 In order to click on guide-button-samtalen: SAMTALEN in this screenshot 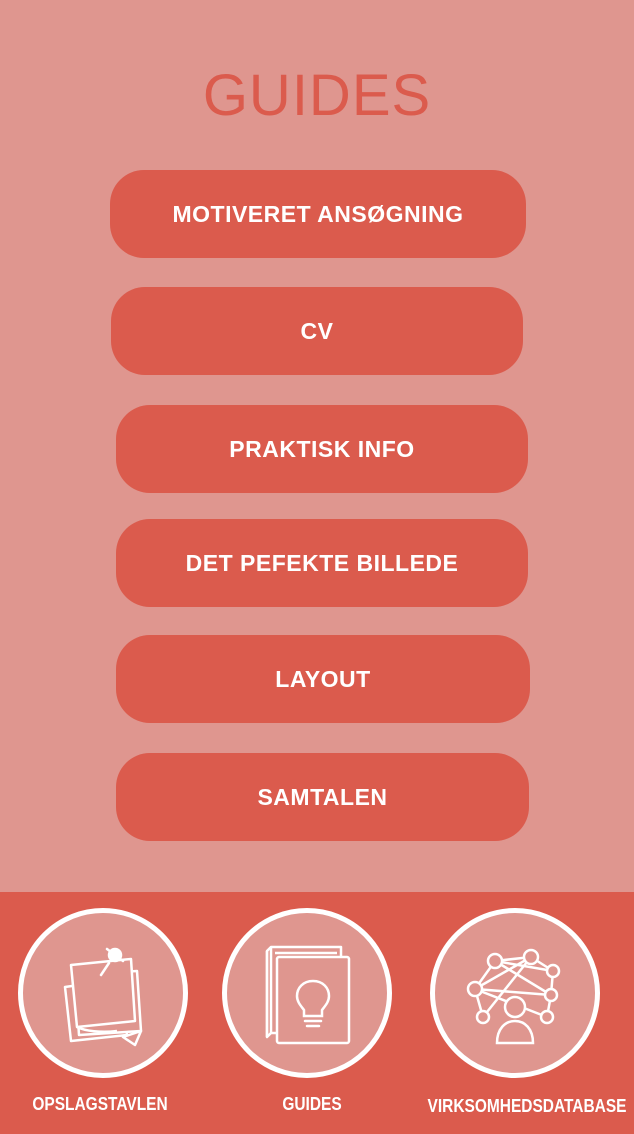, I will do `click(322, 797)`.